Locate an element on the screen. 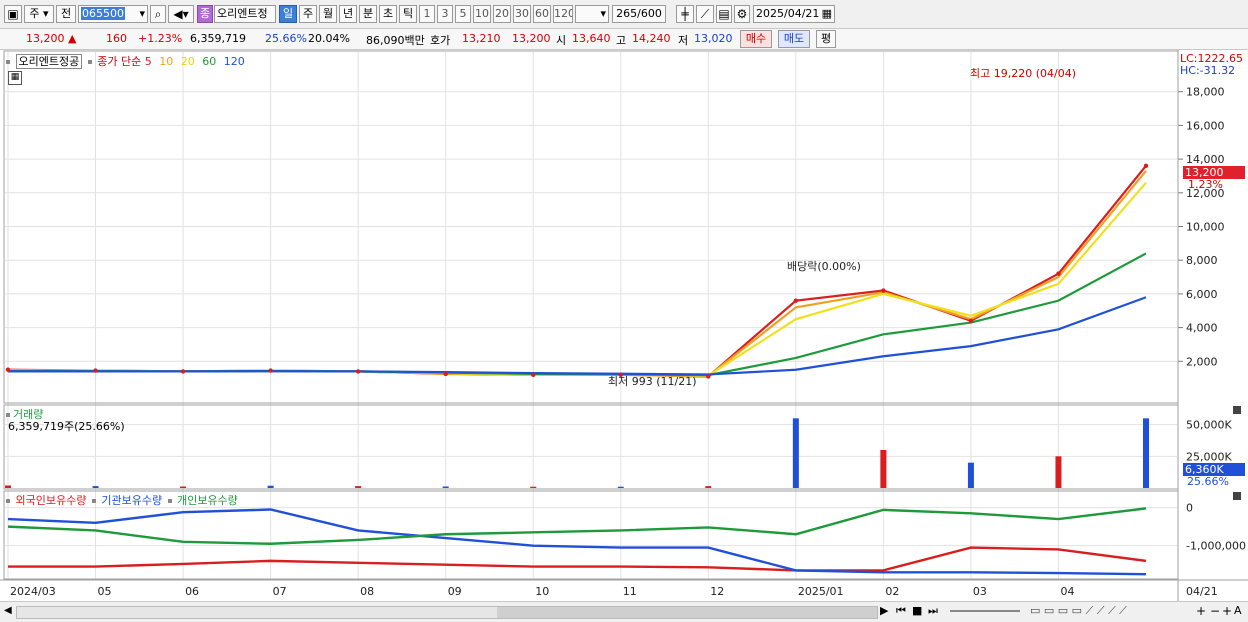 This screenshot has width=1248, height=622. stock-code-value: 065500 is located at coordinates (103, 13).